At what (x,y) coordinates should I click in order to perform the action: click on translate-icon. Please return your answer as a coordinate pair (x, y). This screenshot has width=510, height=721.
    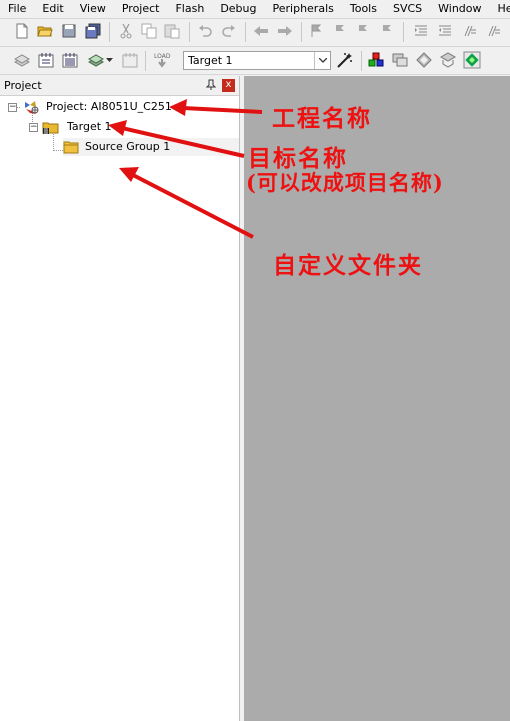
    Looking at the image, I should click on (22, 60).